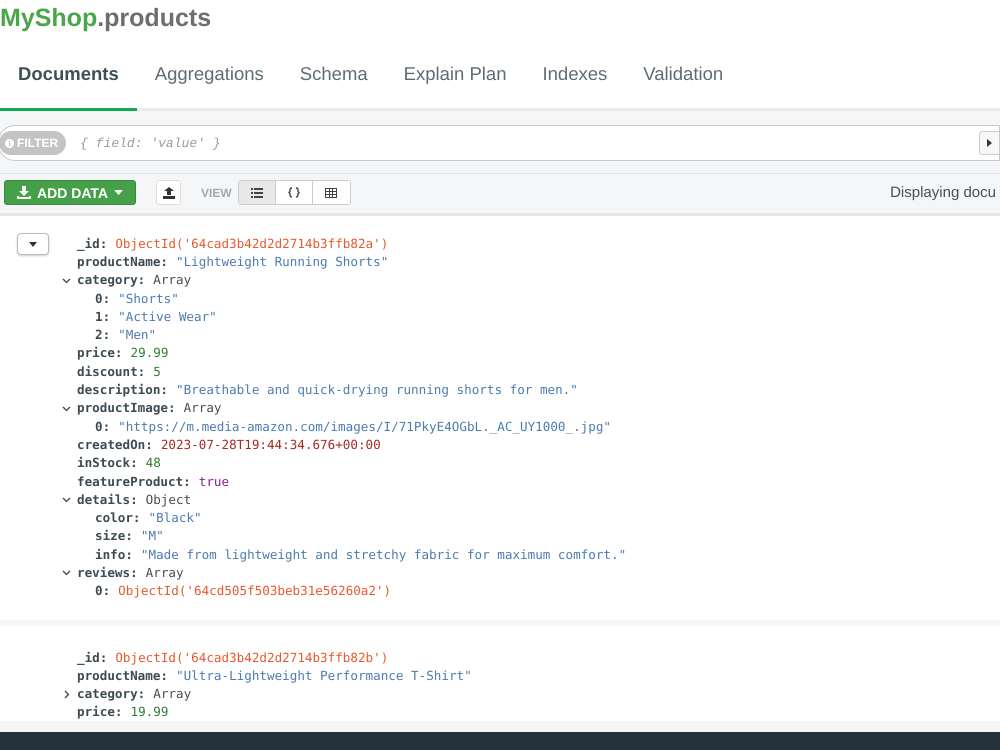 The width and height of the screenshot is (1000, 750). What do you see at coordinates (111, 371) in the screenshot?
I see `field-key: discount:` at bounding box center [111, 371].